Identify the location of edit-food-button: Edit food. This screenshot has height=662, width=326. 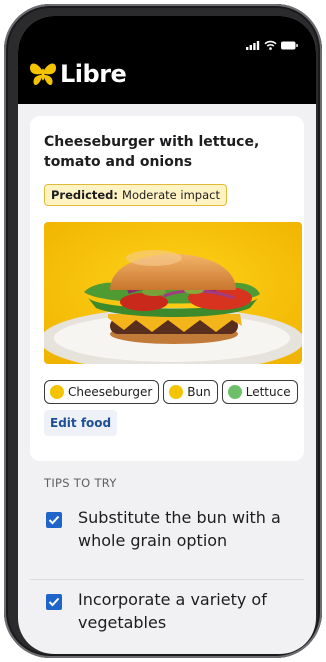
(81, 423).